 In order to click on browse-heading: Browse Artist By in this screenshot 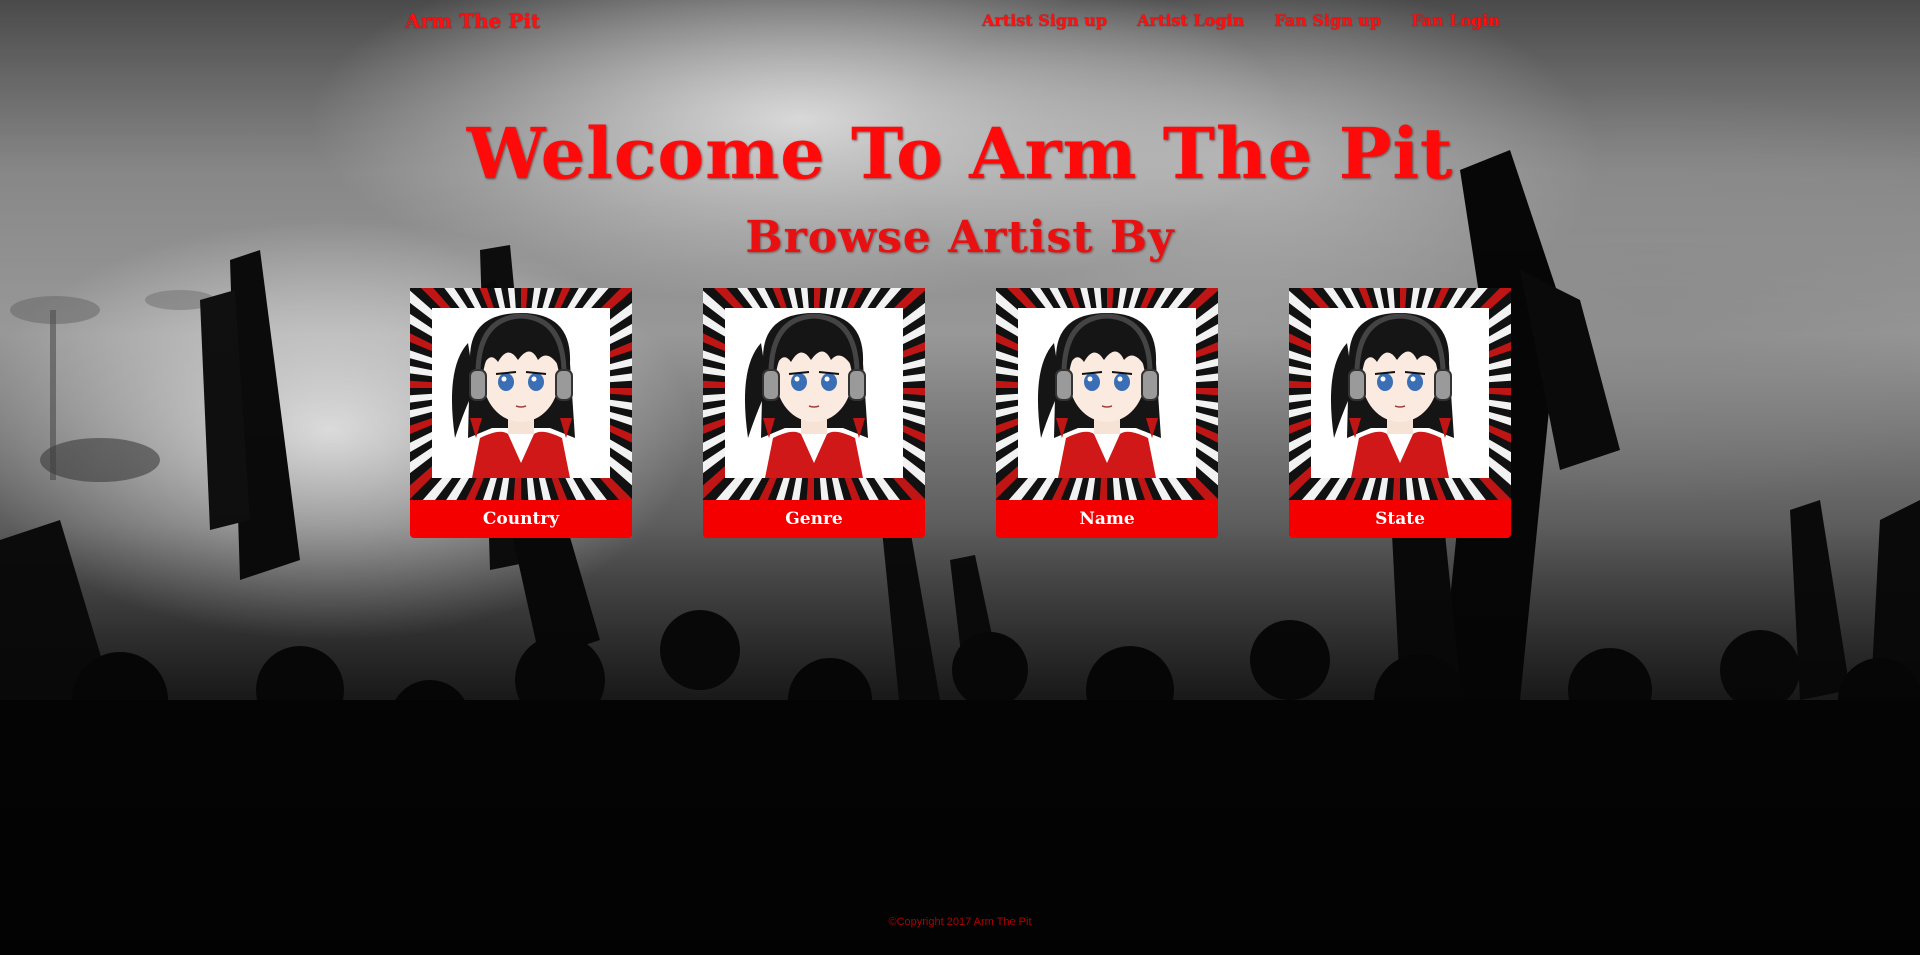, I will do `click(960, 237)`.